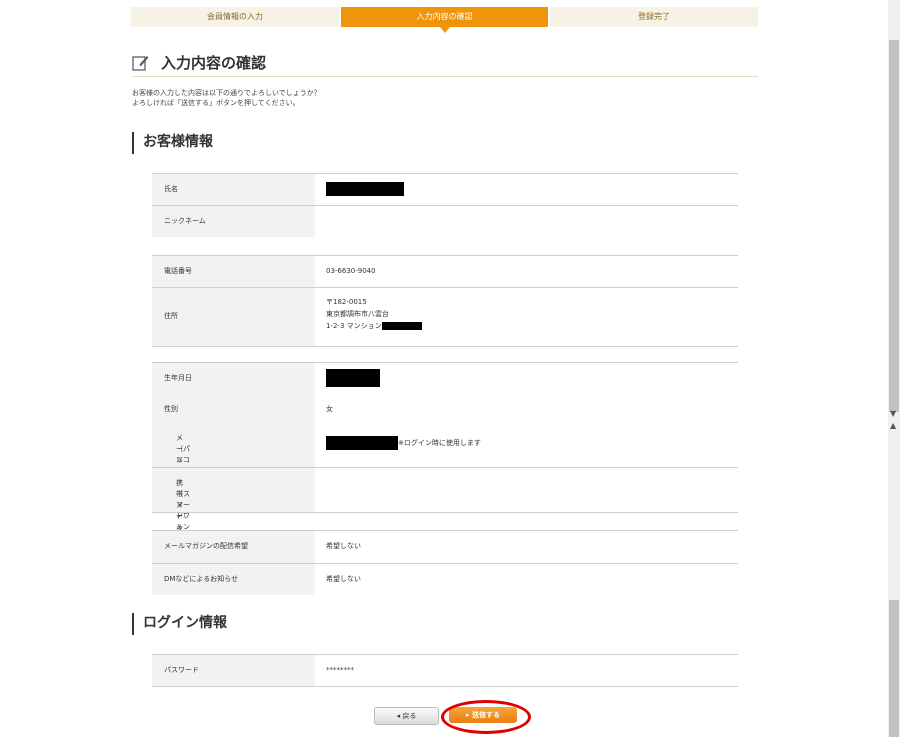 The width and height of the screenshot is (900, 737). Describe the element at coordinates (185, 623) in the screenshot. I see `login-section-title: ログイン情報` at that location.